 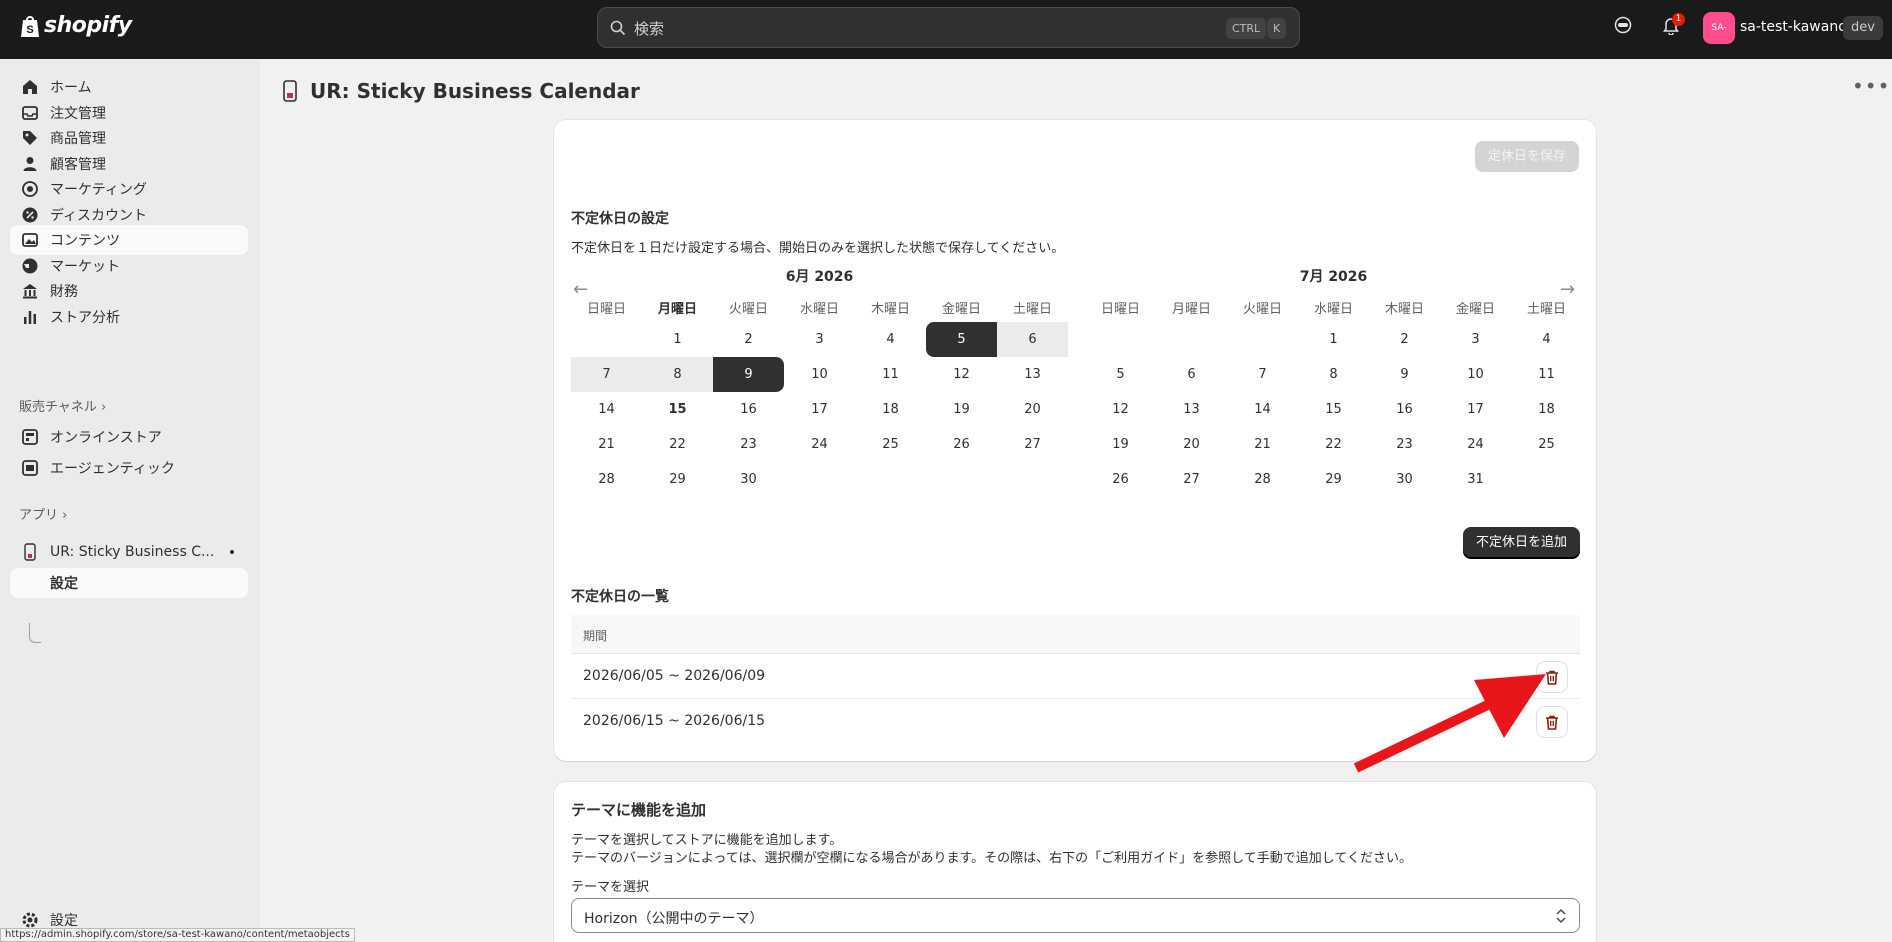 What do you see at coordinates (129, 317) in the screenshot?
I see `sidebar-item-chart: ストア分析` at bounding box center [129, 317].